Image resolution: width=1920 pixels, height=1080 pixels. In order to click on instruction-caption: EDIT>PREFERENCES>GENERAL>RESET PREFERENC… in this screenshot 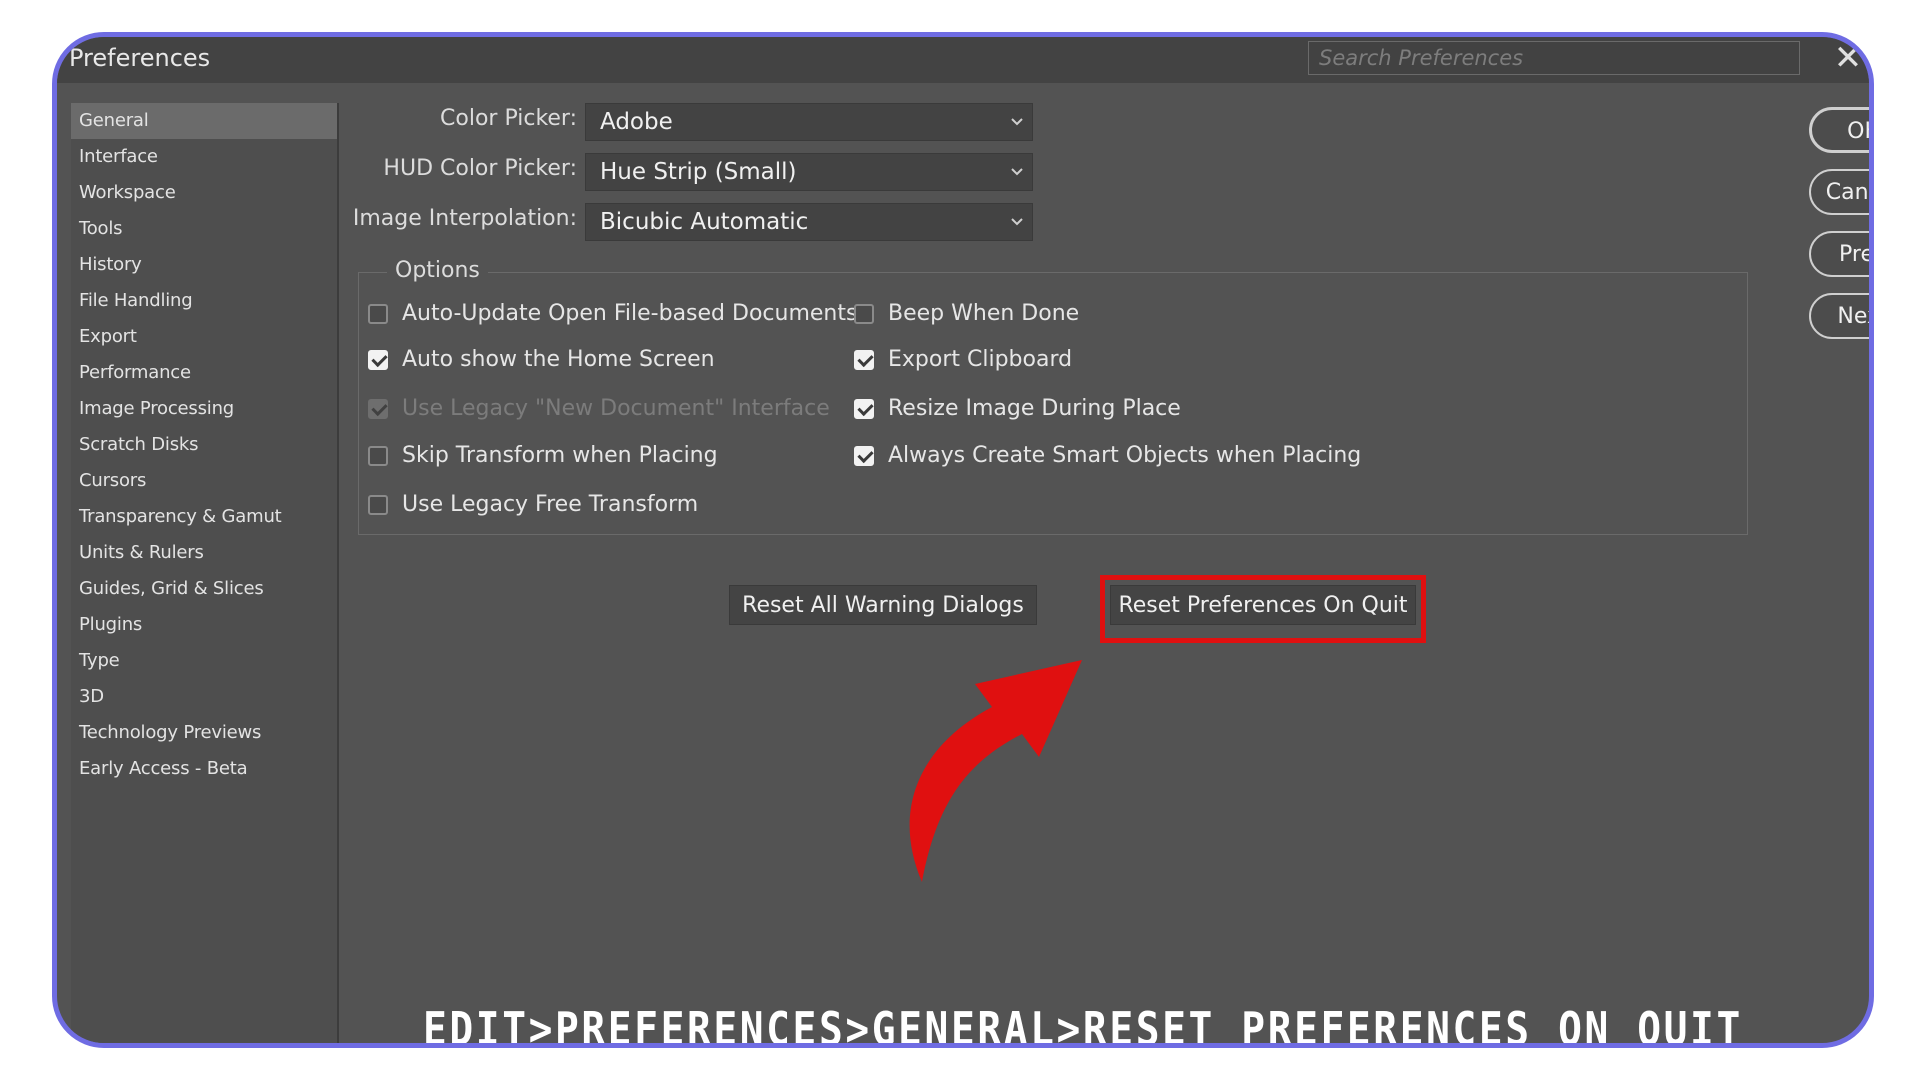, I will do `click(1083, 1025)`.